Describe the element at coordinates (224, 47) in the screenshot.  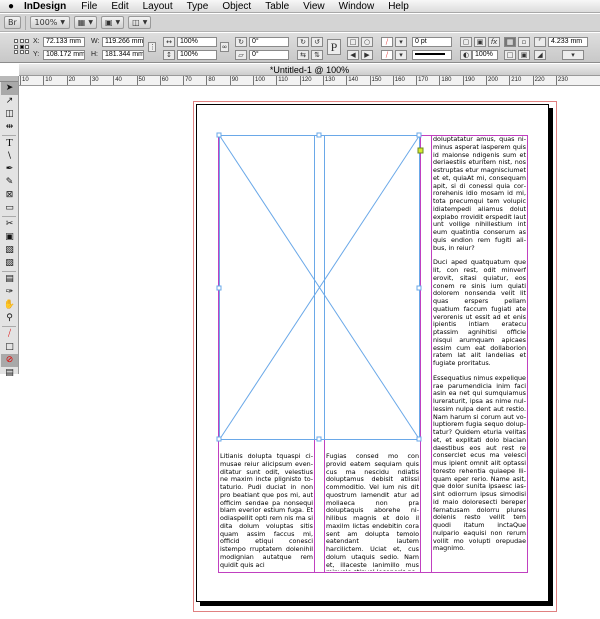
I see `scale-link-icon: ∞` at that location.